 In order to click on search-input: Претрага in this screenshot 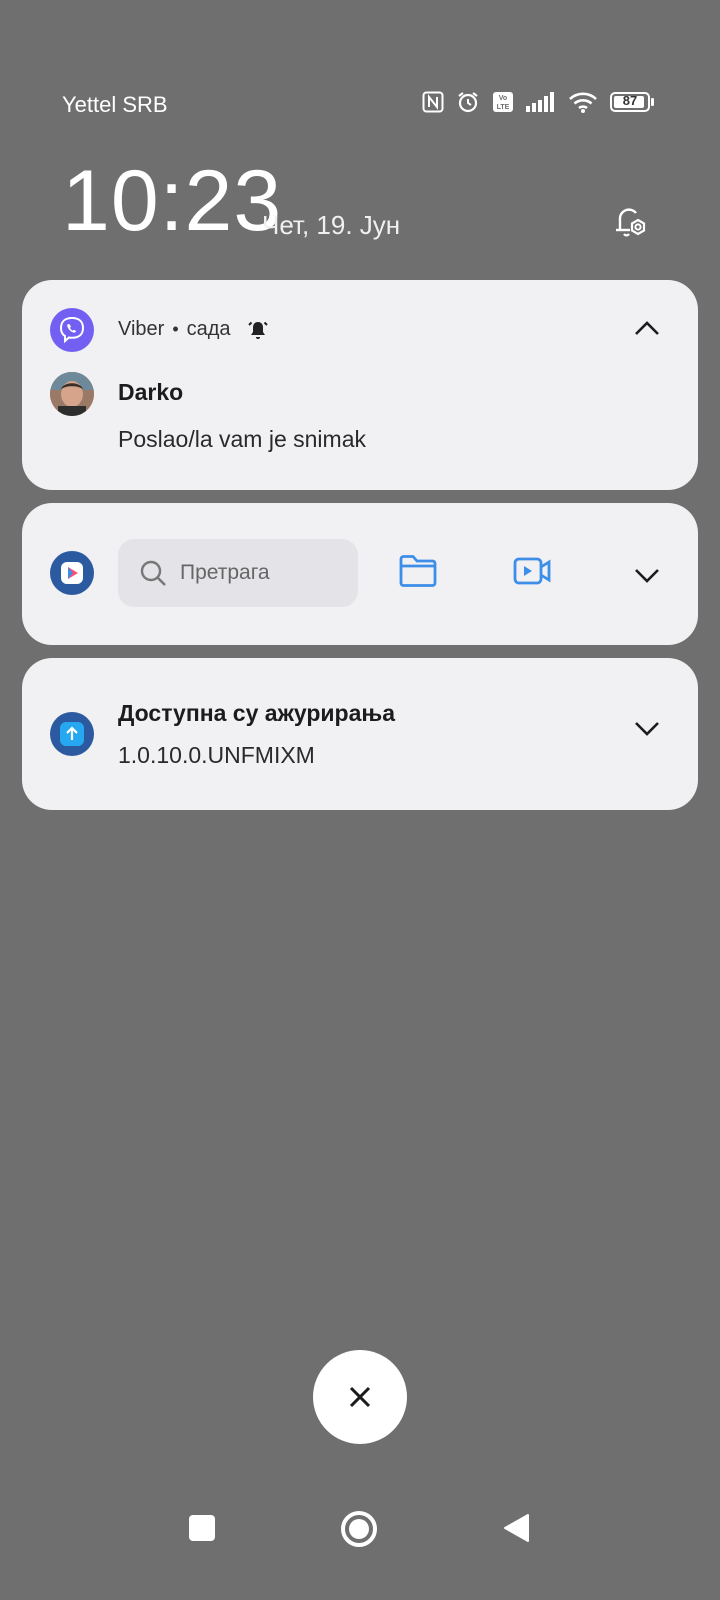, I will do `click(238, 573)`.